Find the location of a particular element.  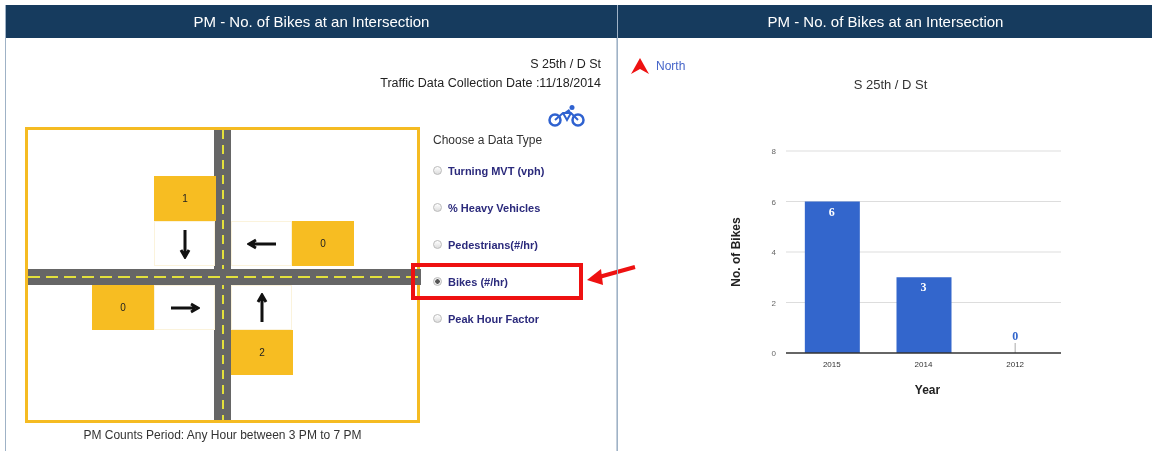

option-label: % Heavy Vehicles is located at coordinates (494, 207).